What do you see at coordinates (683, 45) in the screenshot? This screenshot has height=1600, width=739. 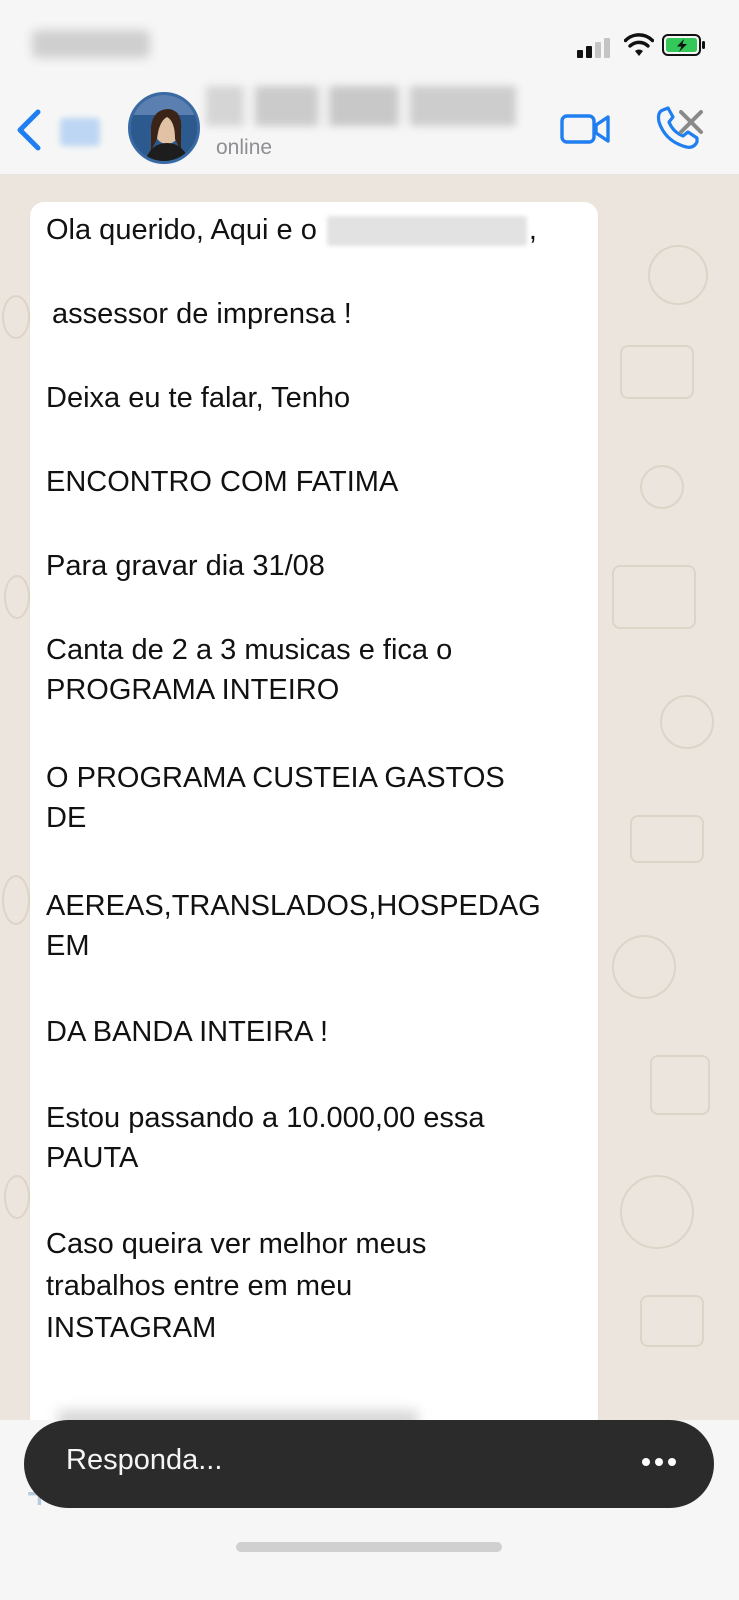 I see `battery-charging-icon` at bounding box center [683, 45].